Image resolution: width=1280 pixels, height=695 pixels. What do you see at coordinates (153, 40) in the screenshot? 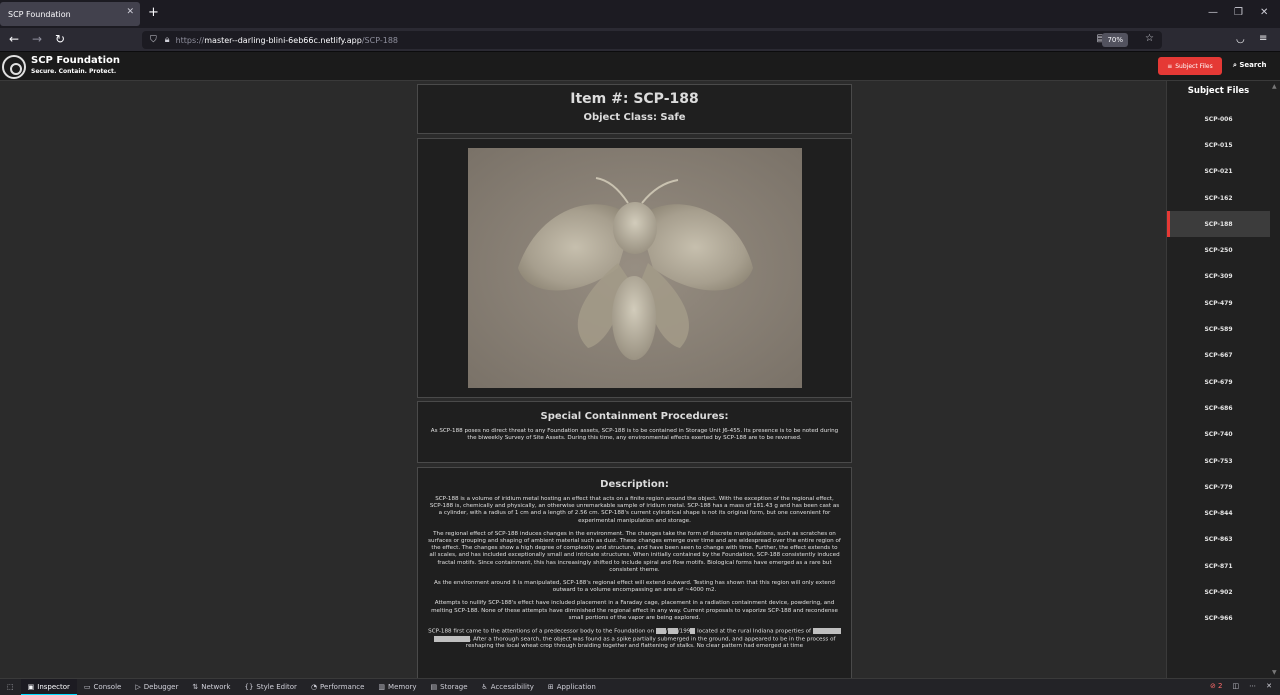
I see `shield-icon: ⛉` at bounding box center [153, 40].